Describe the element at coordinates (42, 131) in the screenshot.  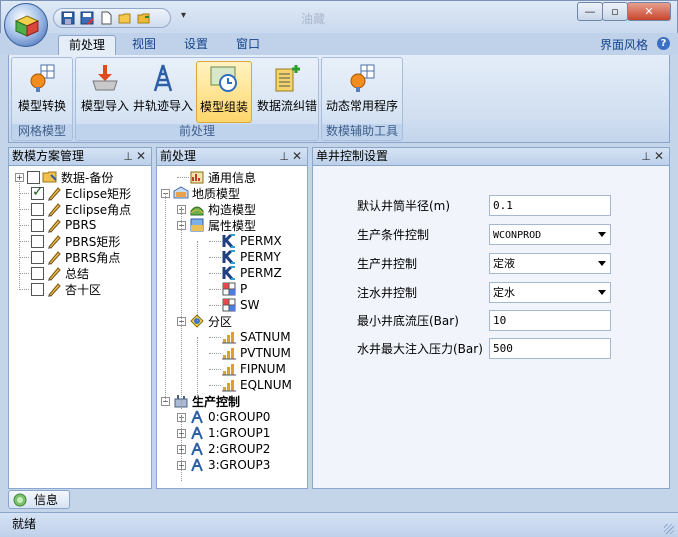
I see `group-label: 网格模型` at that location.